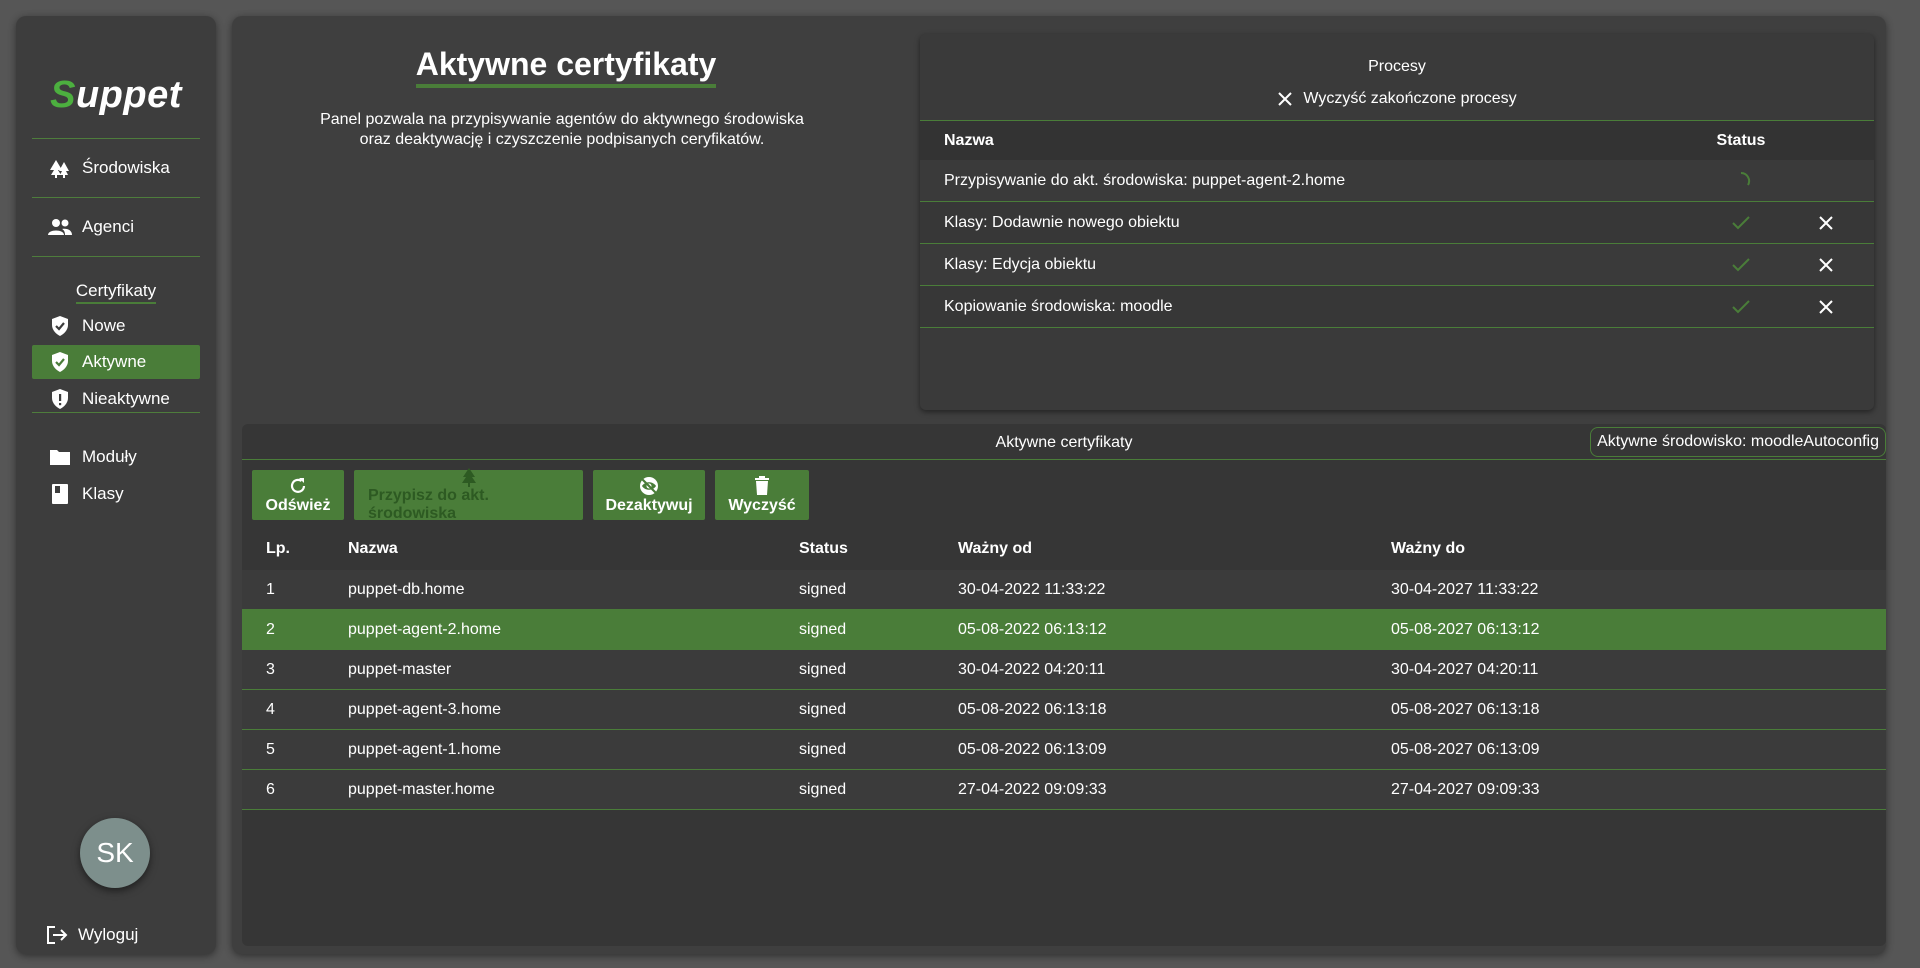 Image resolution: width=1920 pixels, height=968 pixels. I want to click on folder-icon, so click(60, 457).